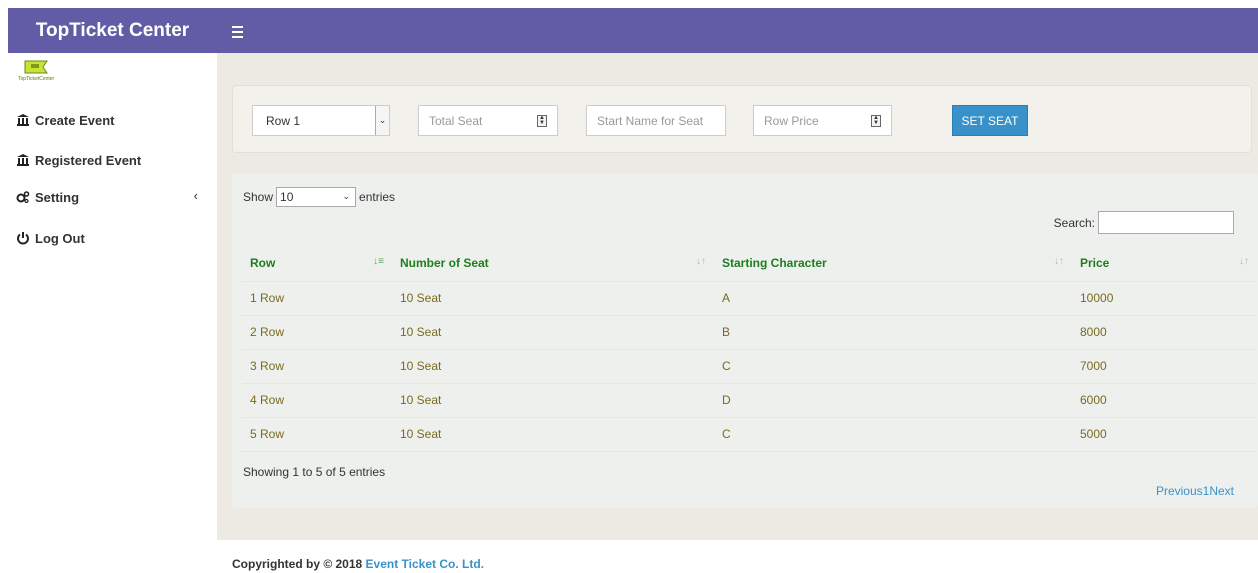 This screenshot has height=573, width=1258. I want to click on table-row: 4 Row 10 Seat D 6000, so click(749, 400).